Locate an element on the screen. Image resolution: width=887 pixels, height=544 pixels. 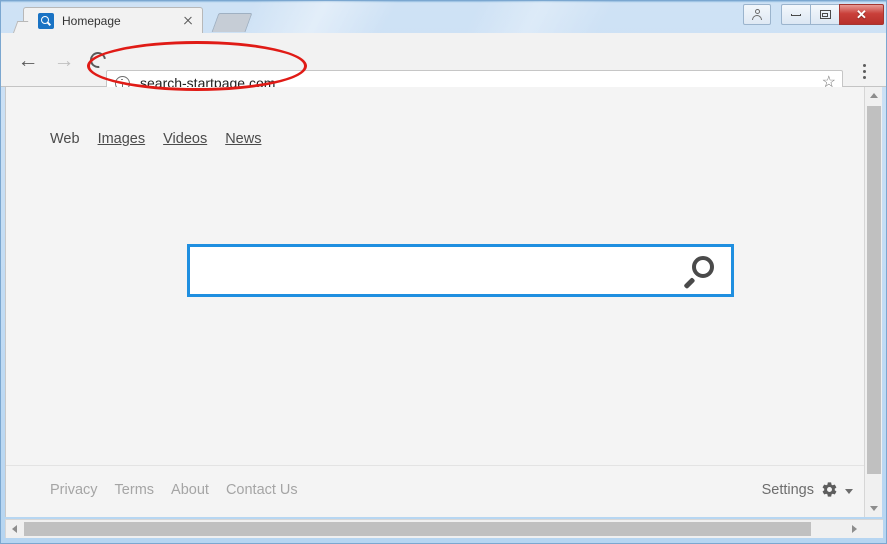
nav-link-web: Web is located at coordinates (65, 139).